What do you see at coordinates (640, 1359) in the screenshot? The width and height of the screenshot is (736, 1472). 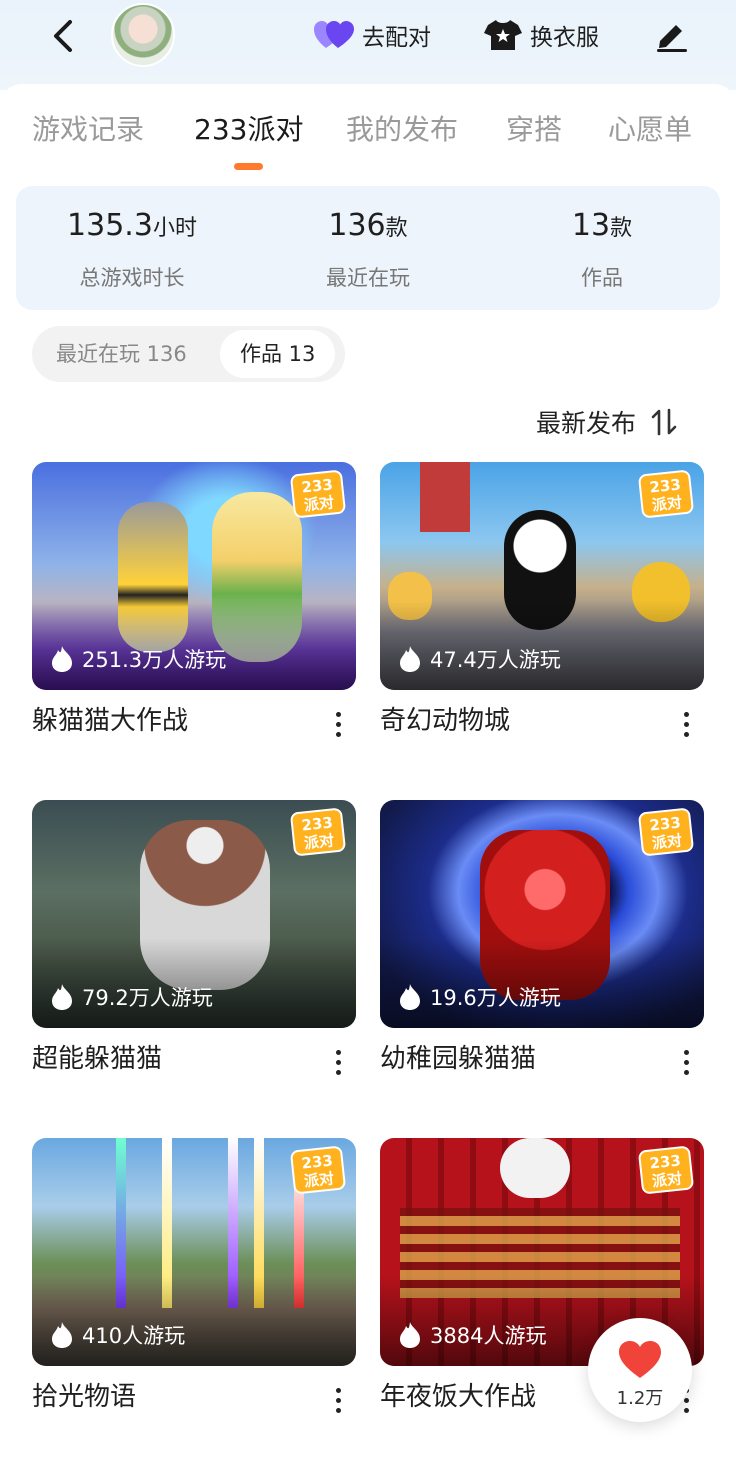 I see `heart-icon` at bounding box center [640, 1359].